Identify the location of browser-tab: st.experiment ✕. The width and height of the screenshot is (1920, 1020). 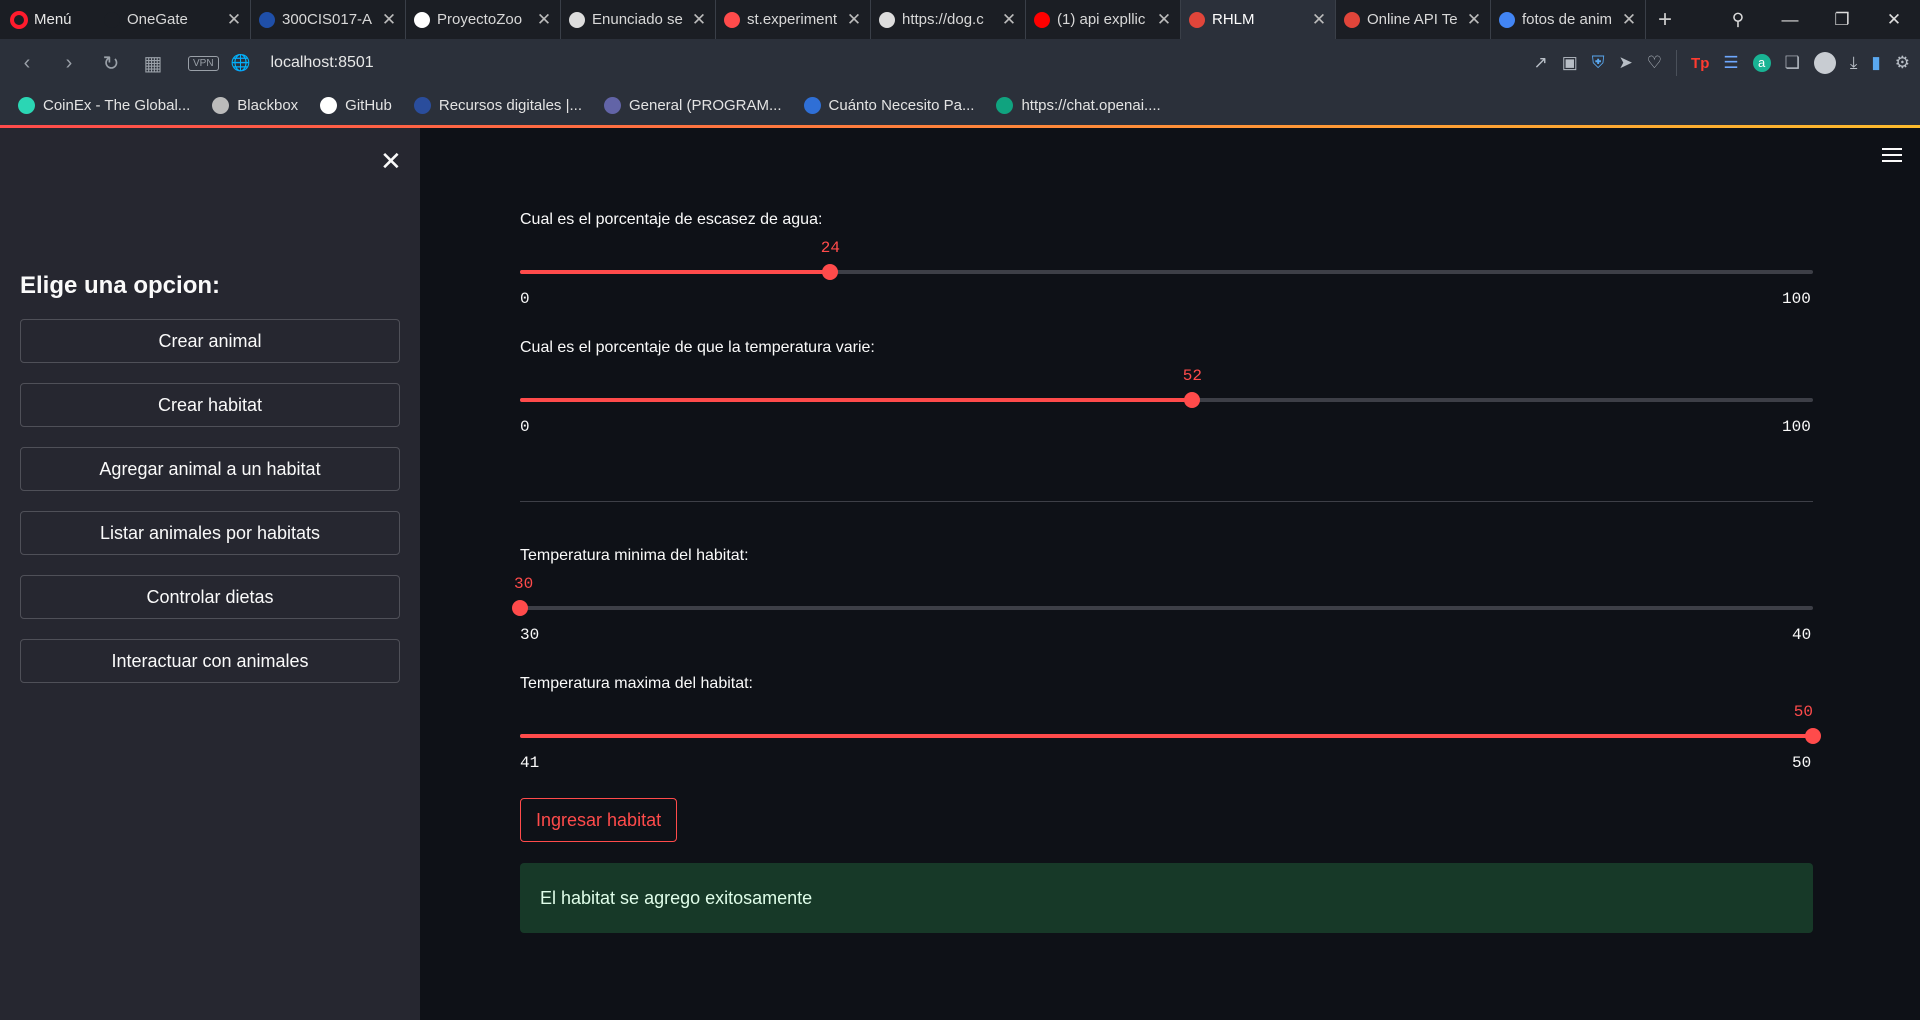
(793, 19).